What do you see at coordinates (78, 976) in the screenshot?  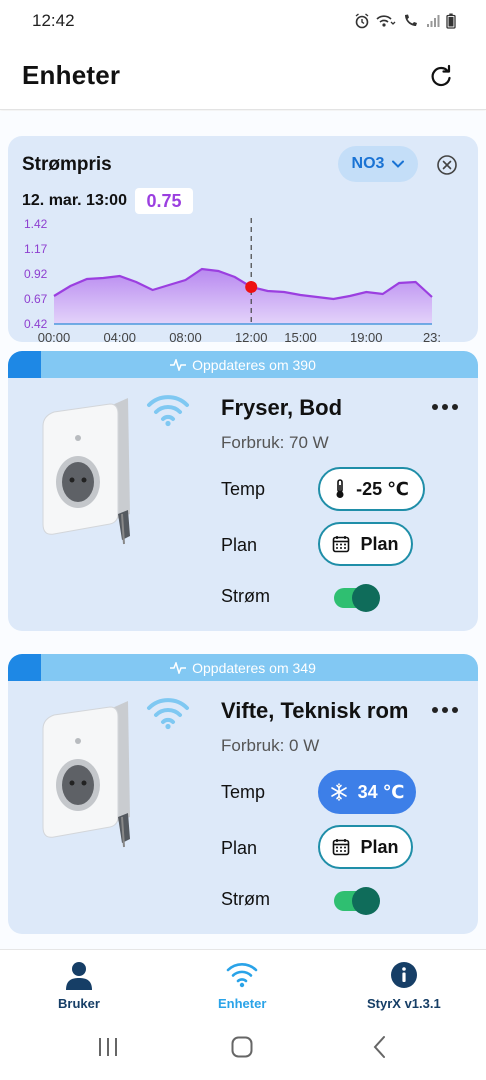 I see `user-icon` at bounding box center [78, 976].